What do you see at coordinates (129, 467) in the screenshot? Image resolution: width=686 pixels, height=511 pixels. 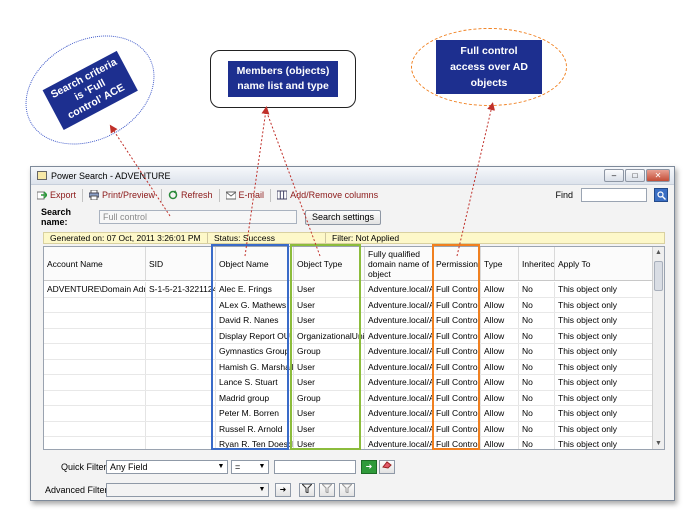 I see `quick-filter-field-value: Any Field` at bounding box center [129, 467].